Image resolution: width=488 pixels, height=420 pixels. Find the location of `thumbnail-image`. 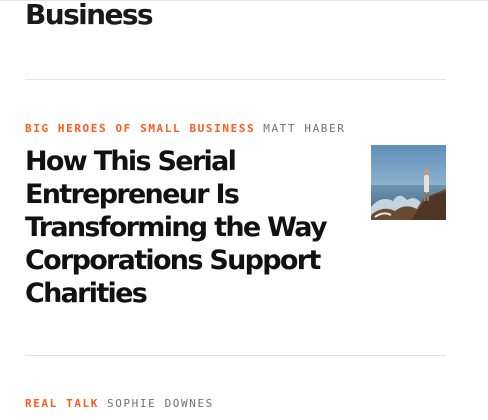

thumbnail-image is located at coordinates (408, 182).